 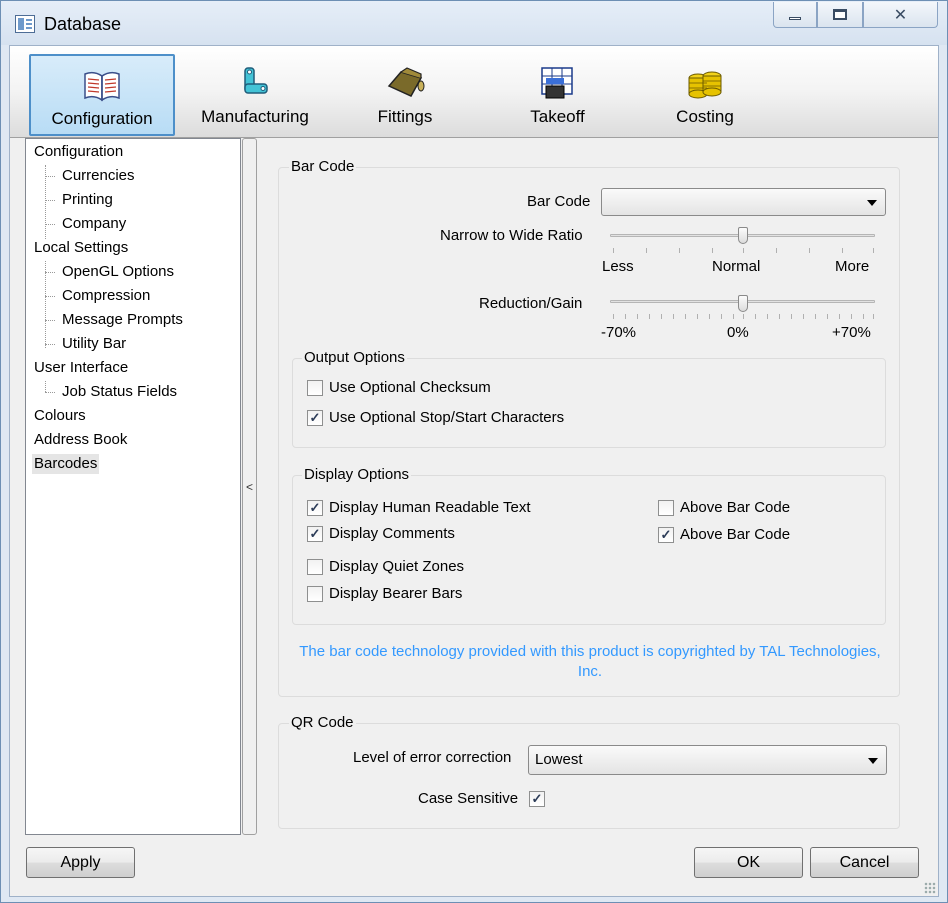 What do you see at coordinates (795, 15) in the screenshot?
I see `minimize-button` at bounding box center [795, 15].